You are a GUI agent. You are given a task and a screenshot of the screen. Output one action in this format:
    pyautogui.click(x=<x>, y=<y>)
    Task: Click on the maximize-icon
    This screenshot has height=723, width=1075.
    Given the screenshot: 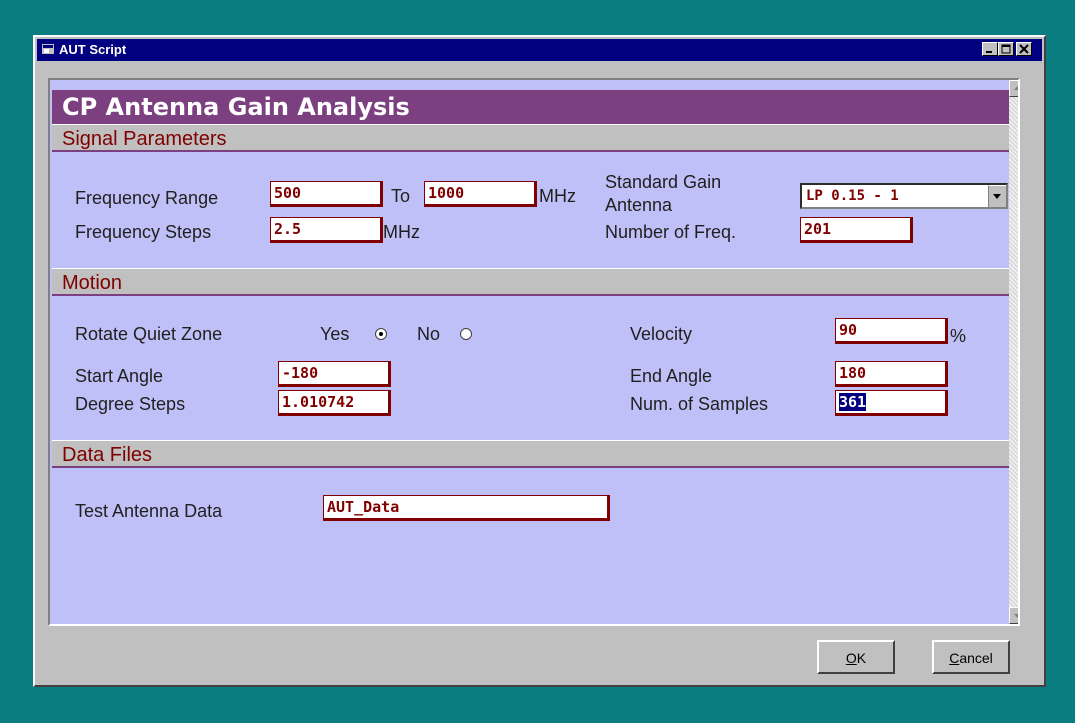 What is the action you would take?
    pyautogui.click(x=1006, y=49)
    